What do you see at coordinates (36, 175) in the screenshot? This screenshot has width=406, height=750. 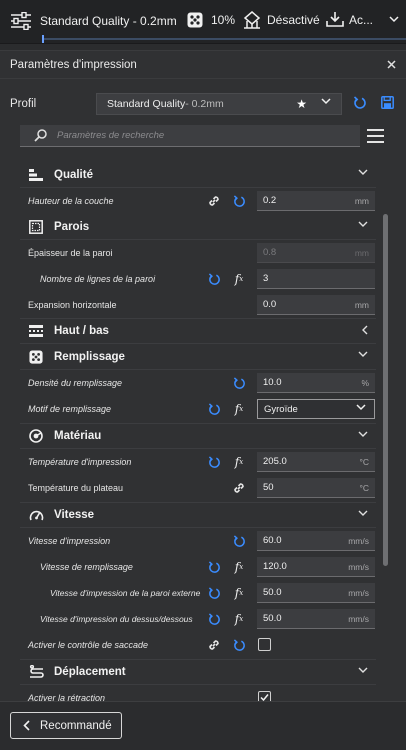 I see `quality-icon` at bounding box center [36, 175].